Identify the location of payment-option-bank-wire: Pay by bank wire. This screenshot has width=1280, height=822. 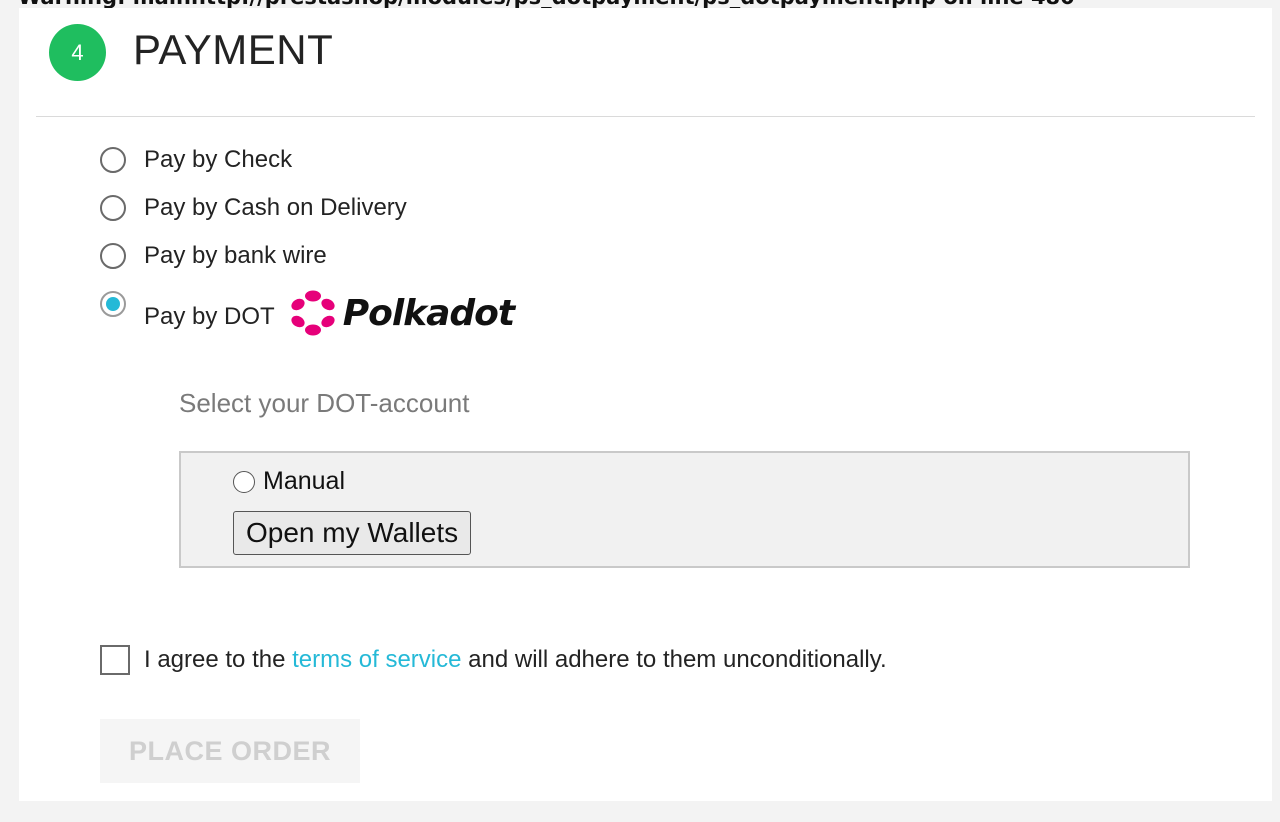
(213, 256).